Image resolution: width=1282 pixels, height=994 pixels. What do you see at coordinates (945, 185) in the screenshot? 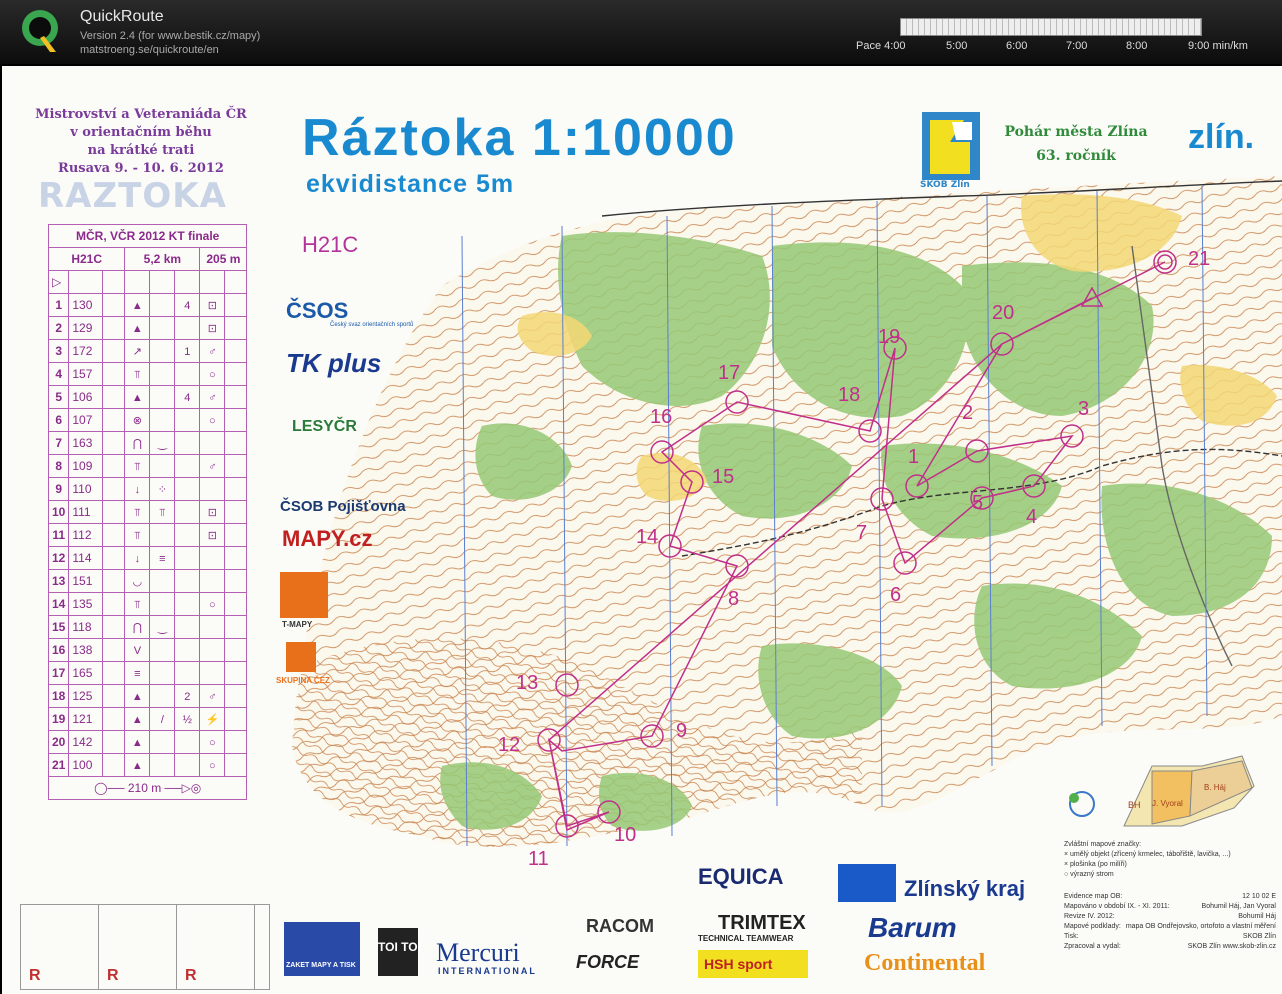
I see `club-name: SKOB Zlín` at bounding box center [945, 185].